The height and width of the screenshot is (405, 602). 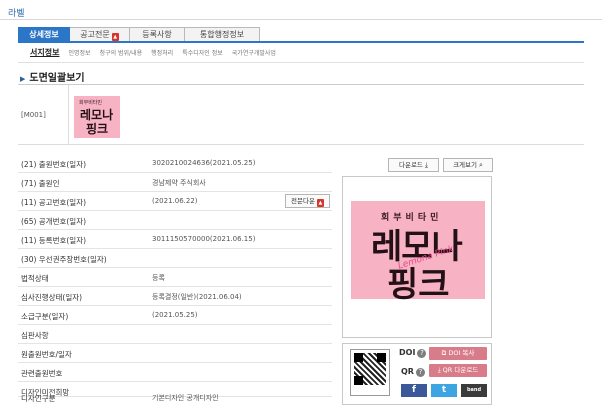 I want to click on field-value: 등록결정(일반)(2021.06.04), so click(x=197, y=297).